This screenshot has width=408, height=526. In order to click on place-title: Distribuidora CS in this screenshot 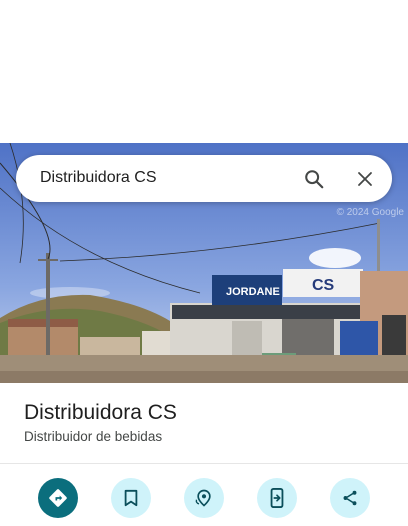, I will do `click(100, 412)`.